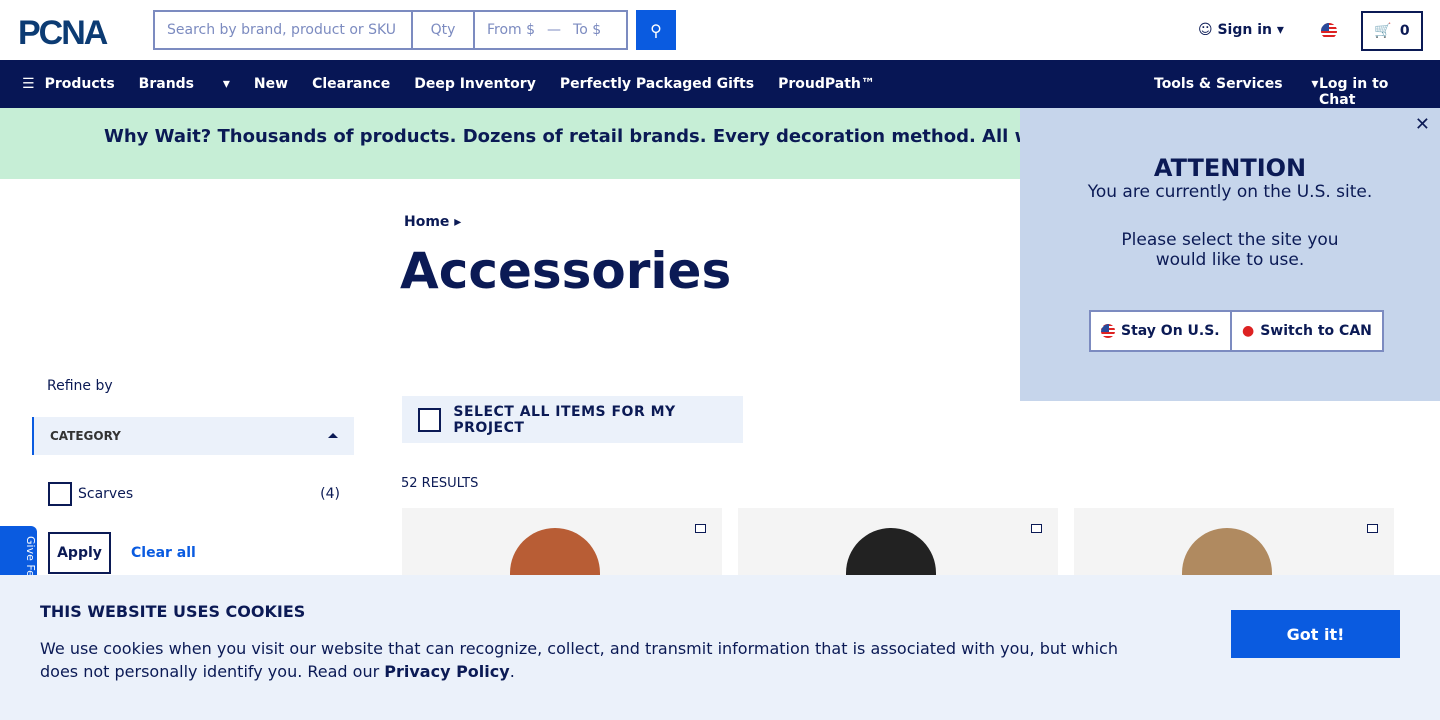 Image resolution: width=1440 pixels, height=720 pixels. I want to click on search-icon: ⚲, so click(656, 30).